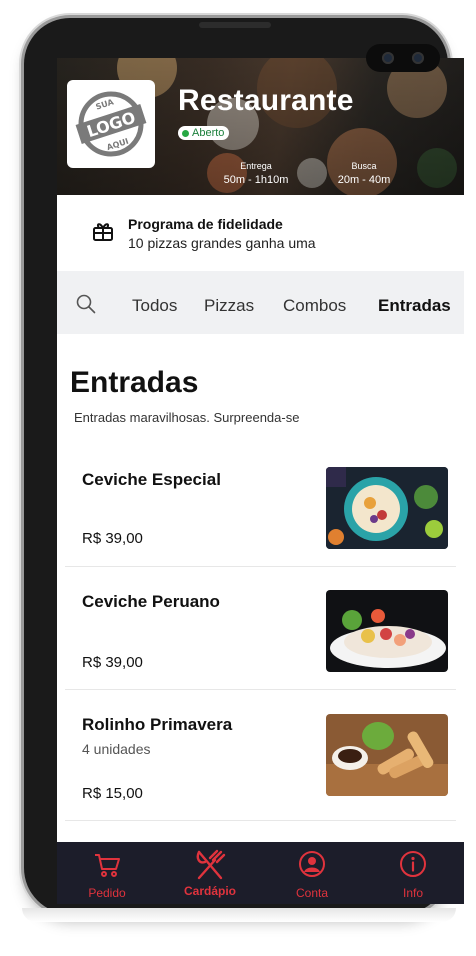 The width and height of the screenshot is (476, 956). I want to click on nav-label: Conta, so click(312, 893).